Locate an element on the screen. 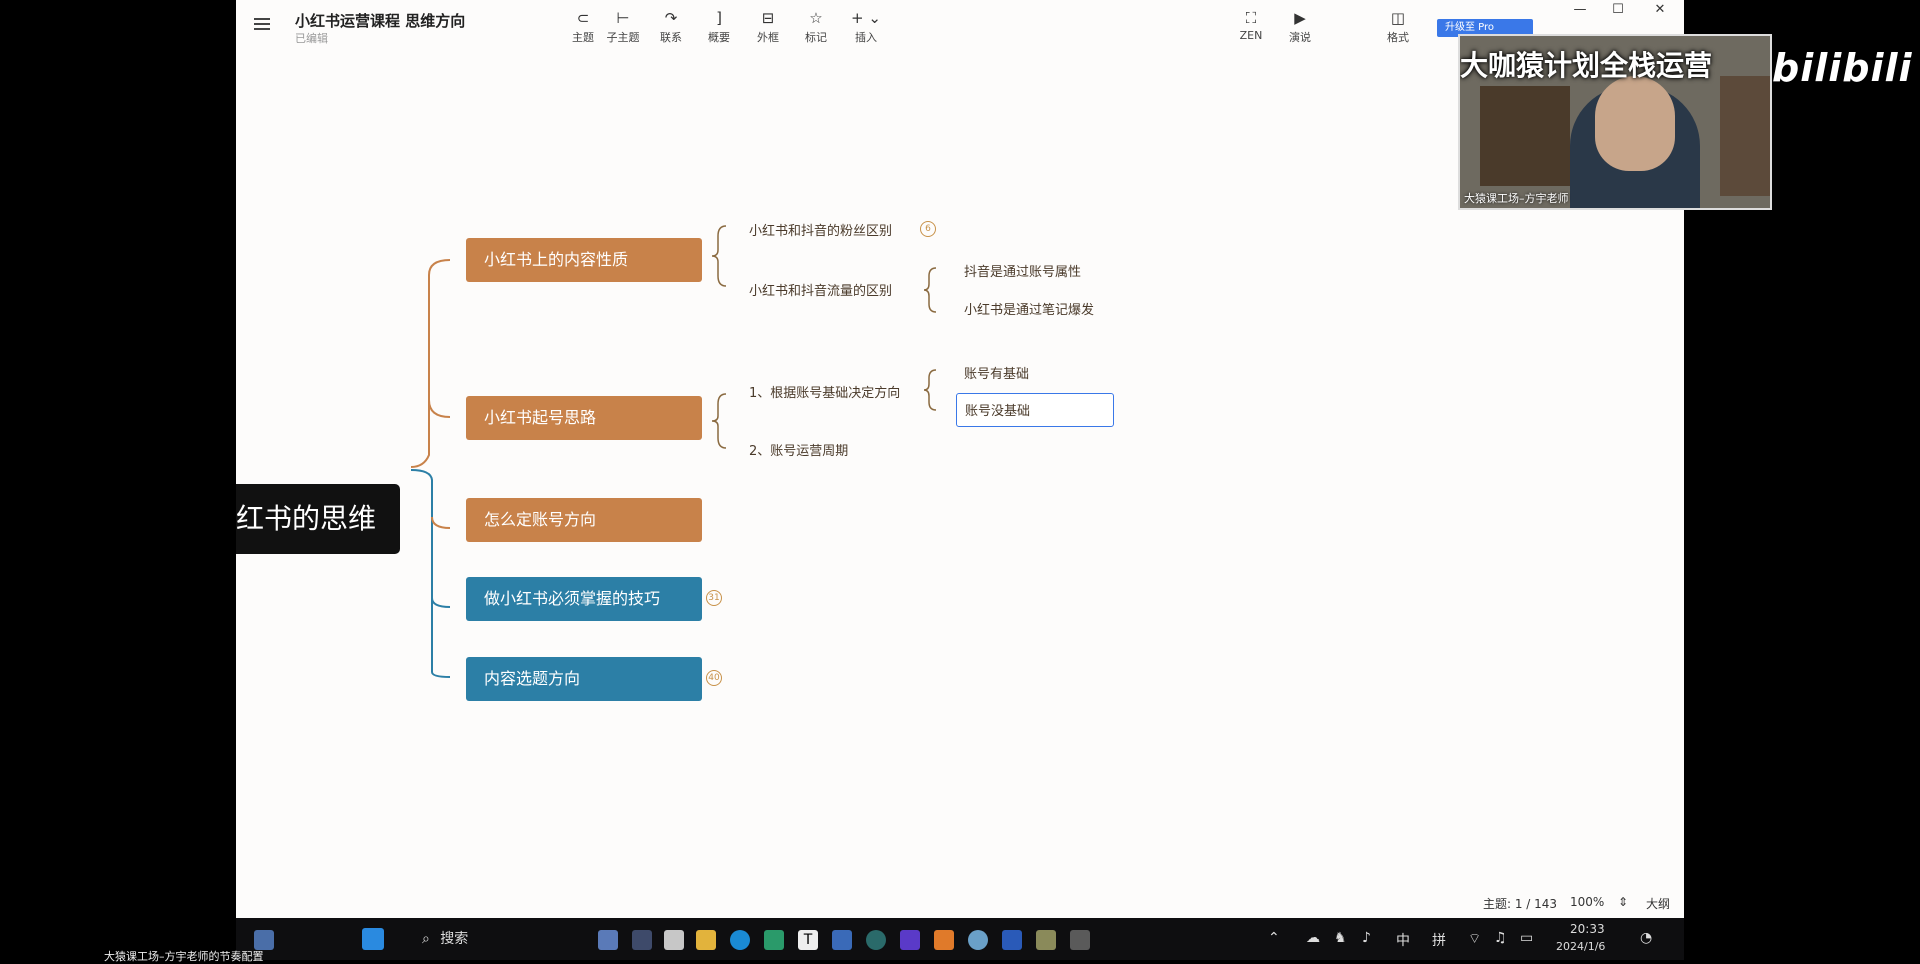 The width and height of the screenshot is (1920, 964). branch-start-ideas: 小红书起号思路 is located at coordinates (584, 418).